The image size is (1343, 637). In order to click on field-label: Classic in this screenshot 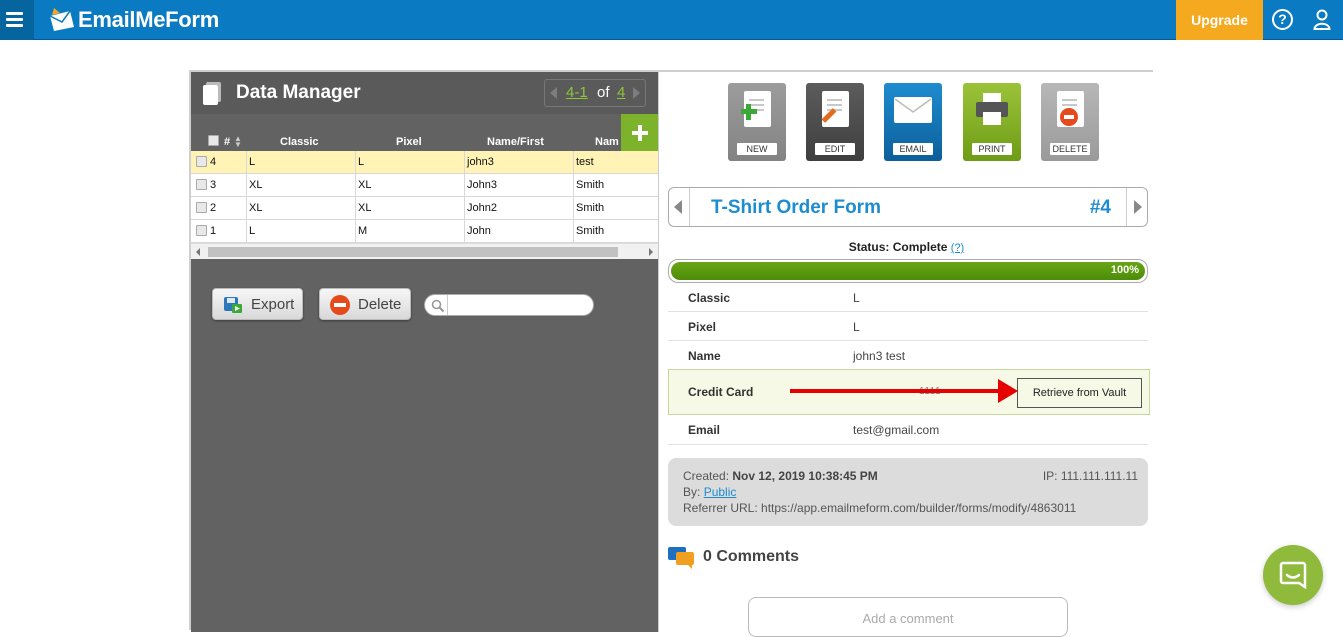, I will do `click(709, 298)`.